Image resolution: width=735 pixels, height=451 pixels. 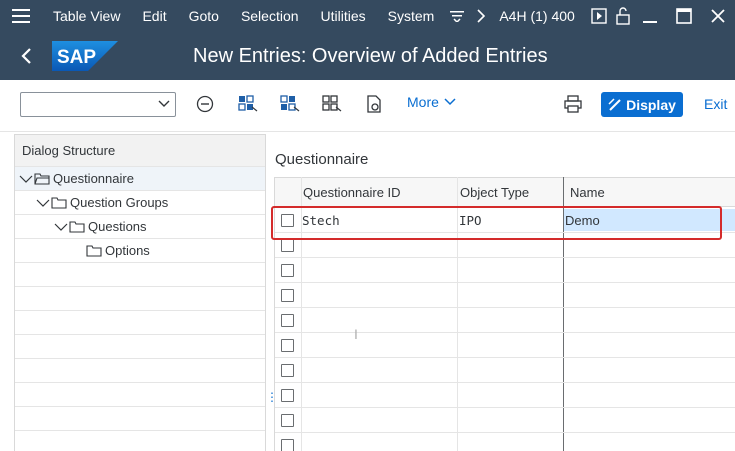 I want to click on chevron-right-icon, so click(x=481, y=16).